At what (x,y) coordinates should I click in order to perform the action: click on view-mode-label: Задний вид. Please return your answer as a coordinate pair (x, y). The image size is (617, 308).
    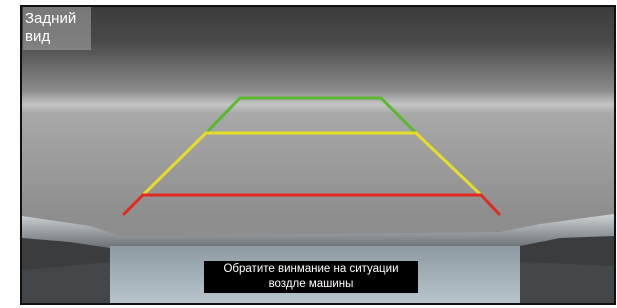
    Looking at the image, I should click on (57, 28).